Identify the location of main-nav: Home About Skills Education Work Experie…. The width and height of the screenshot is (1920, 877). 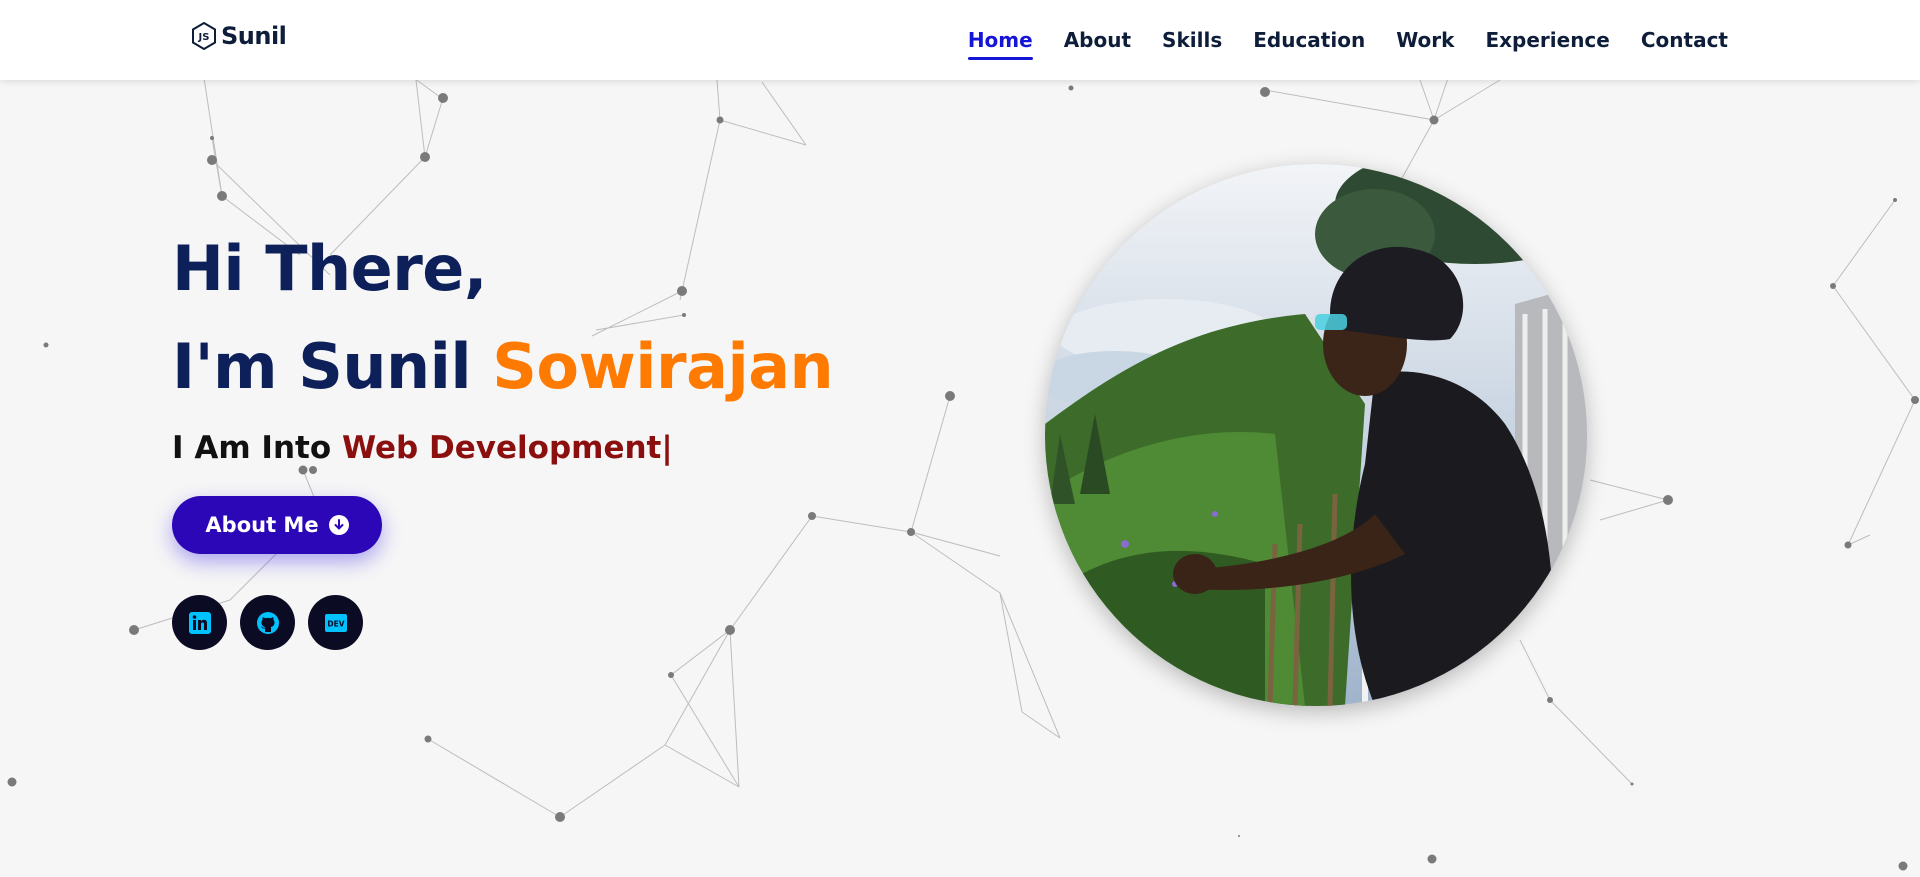
(1347, 40).